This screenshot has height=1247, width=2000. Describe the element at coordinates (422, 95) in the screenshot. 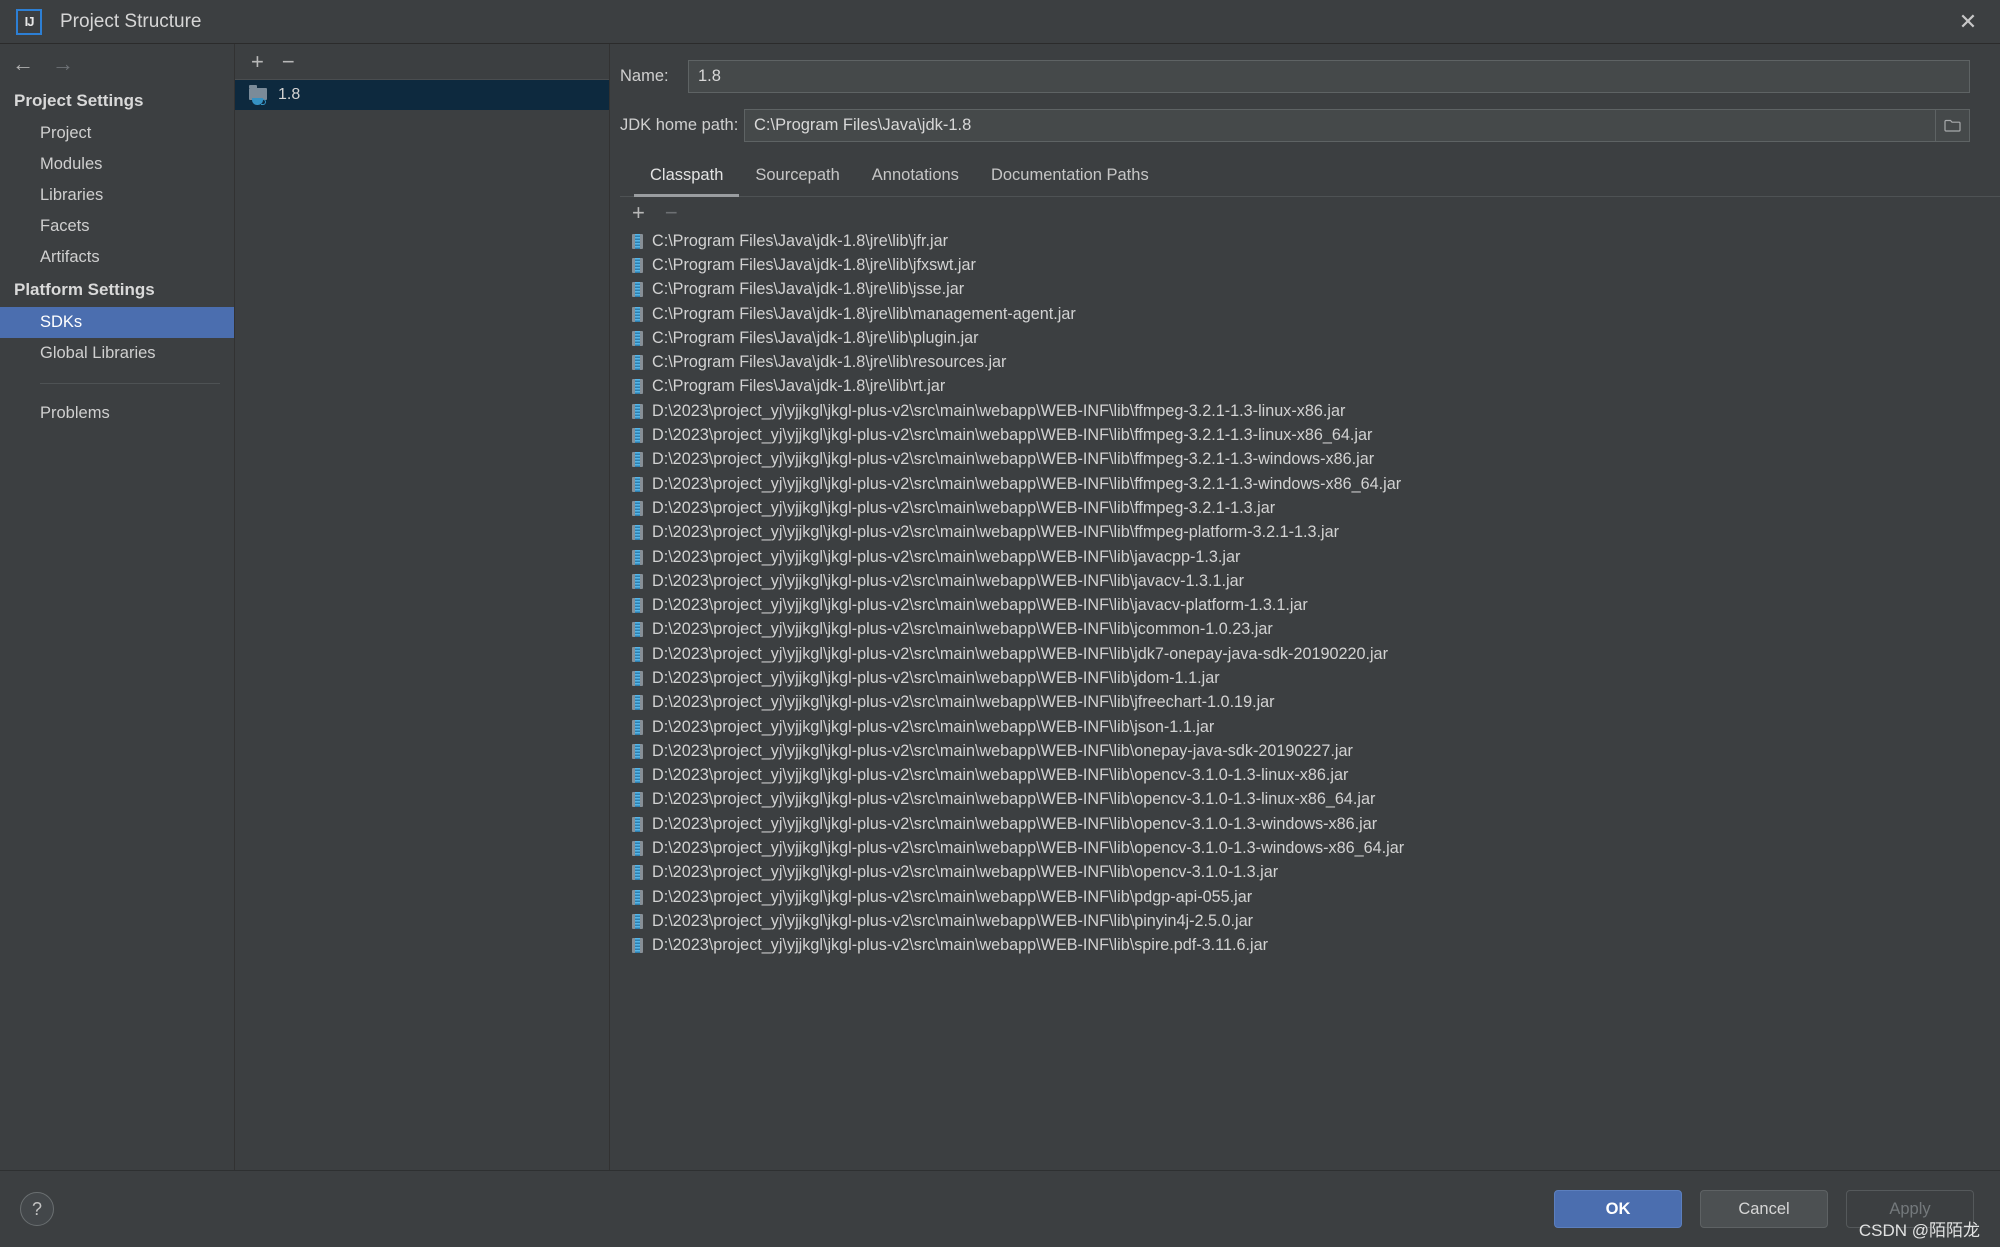

I see `sdk-list-item: 1.8` at that location.